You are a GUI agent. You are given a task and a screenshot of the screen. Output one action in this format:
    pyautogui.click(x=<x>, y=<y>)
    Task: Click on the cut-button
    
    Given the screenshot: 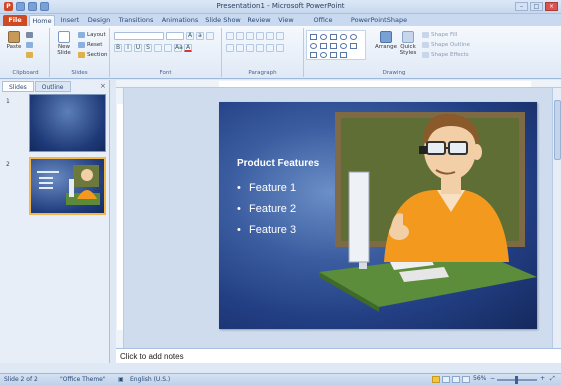 What is the action you would take?
    pyautogui.click(x=30, y=35)
    